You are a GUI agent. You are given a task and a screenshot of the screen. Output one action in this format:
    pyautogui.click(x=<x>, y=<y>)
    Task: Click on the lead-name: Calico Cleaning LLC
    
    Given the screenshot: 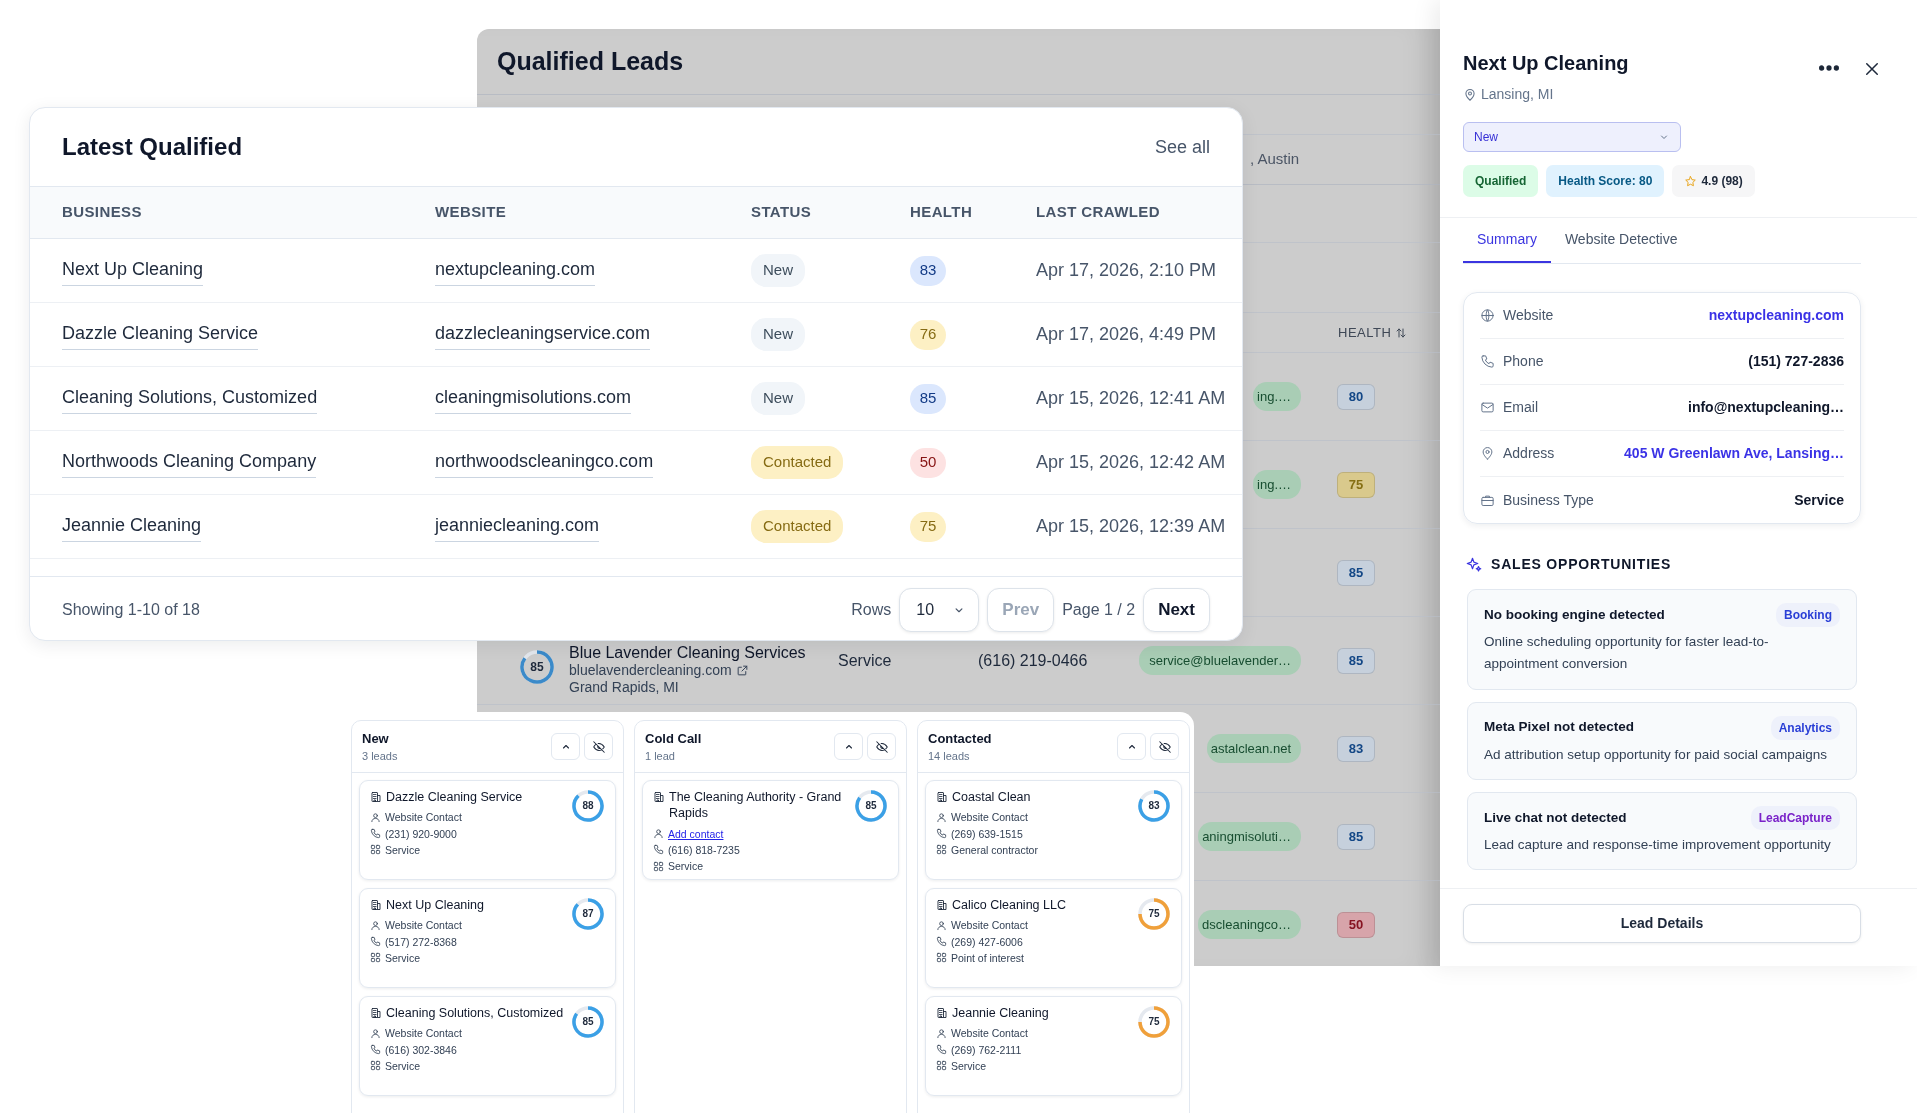 What is the action you would take?
    pyautogui.click(x=1009, y=905)
    